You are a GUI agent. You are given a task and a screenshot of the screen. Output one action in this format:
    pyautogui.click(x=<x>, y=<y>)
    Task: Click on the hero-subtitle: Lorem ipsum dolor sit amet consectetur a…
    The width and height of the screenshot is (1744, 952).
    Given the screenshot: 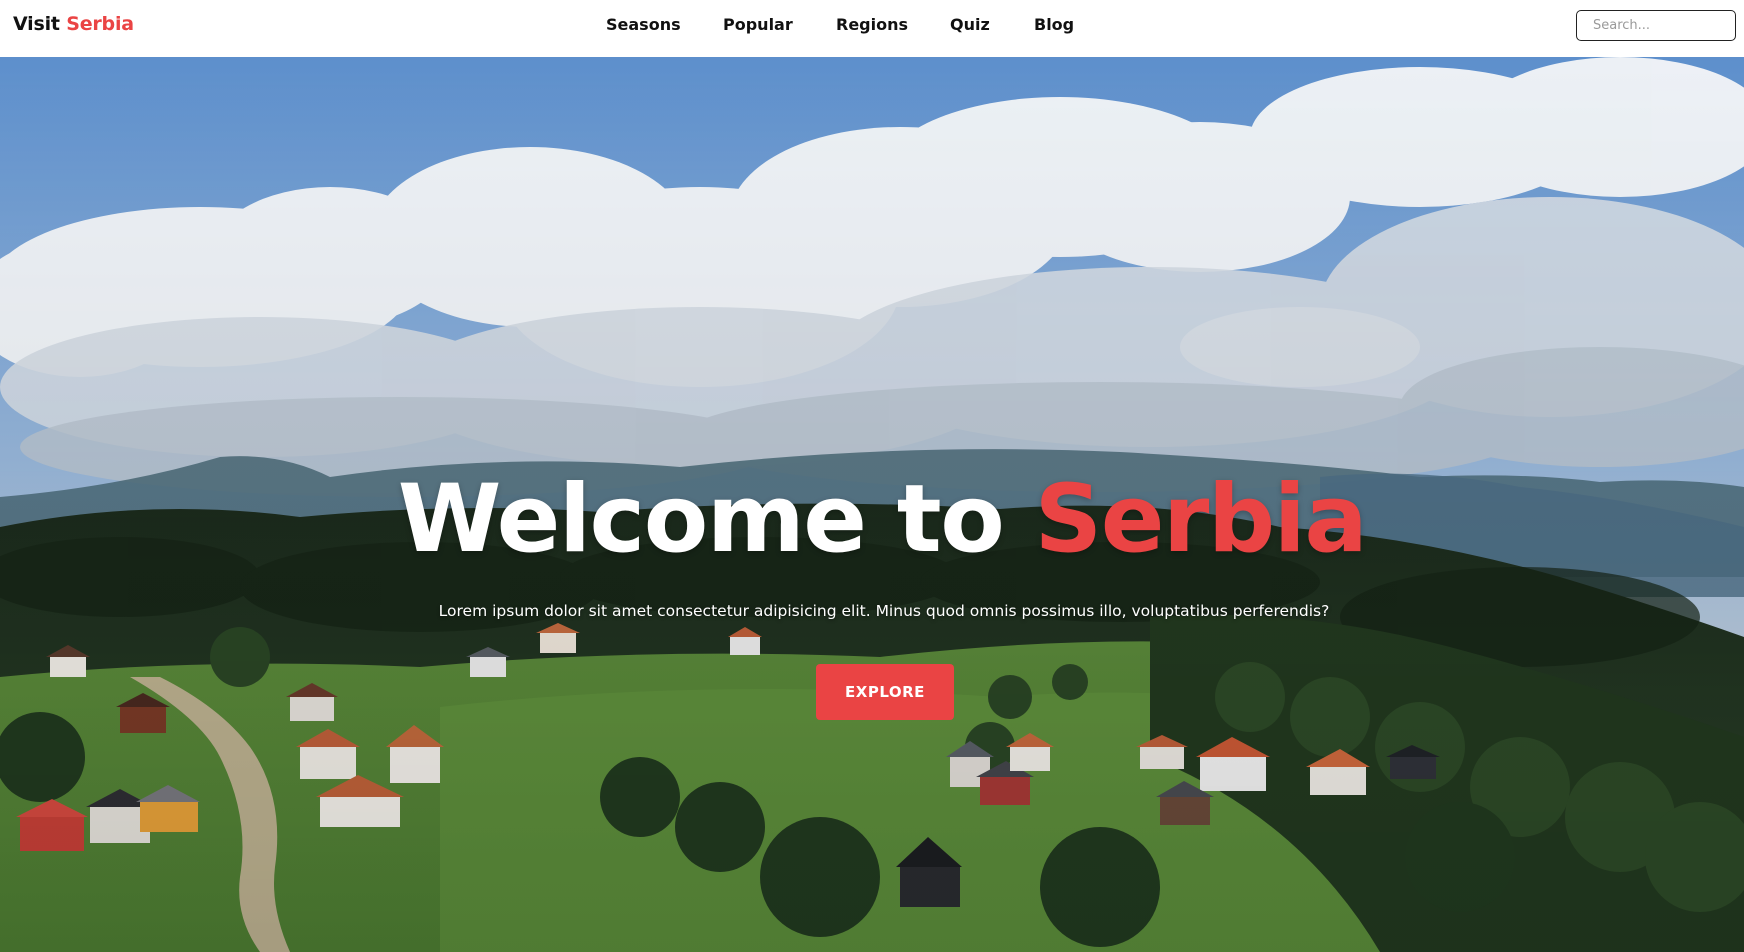 What is the action you would take?
    pyautogui.click(x=884, y=611)
    